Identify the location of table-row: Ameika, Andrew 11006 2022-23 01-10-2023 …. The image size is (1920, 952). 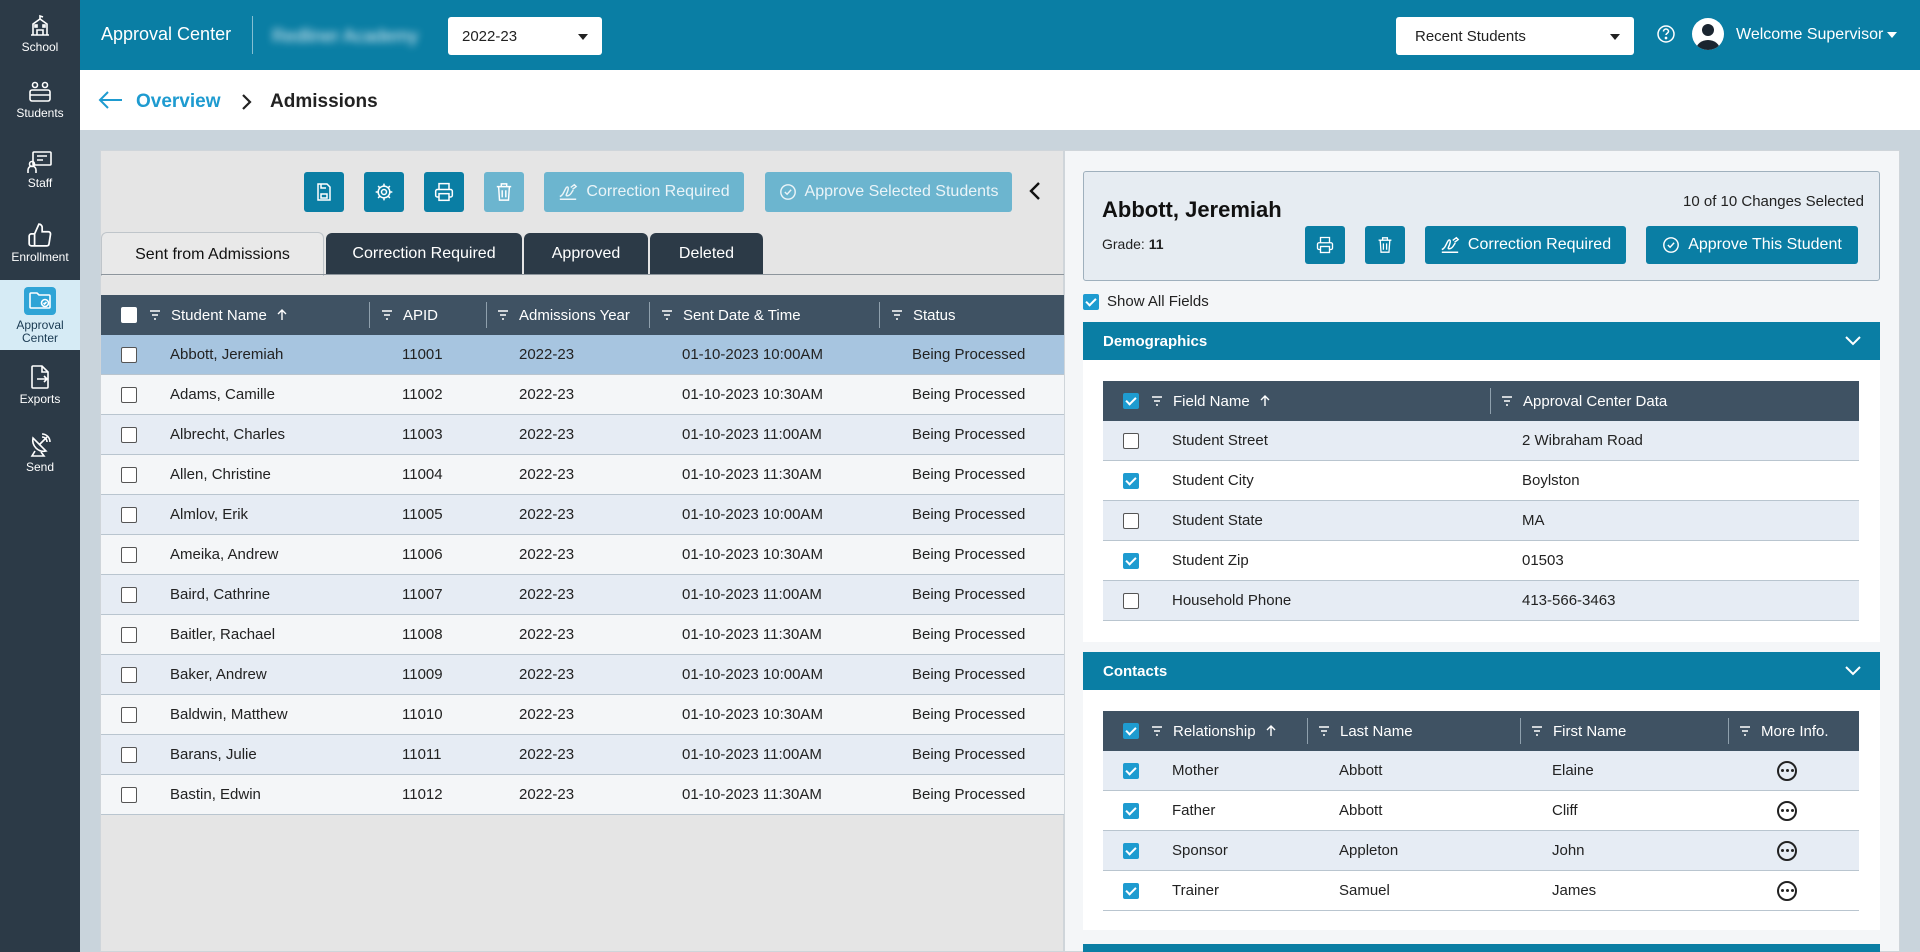
(582, 555).